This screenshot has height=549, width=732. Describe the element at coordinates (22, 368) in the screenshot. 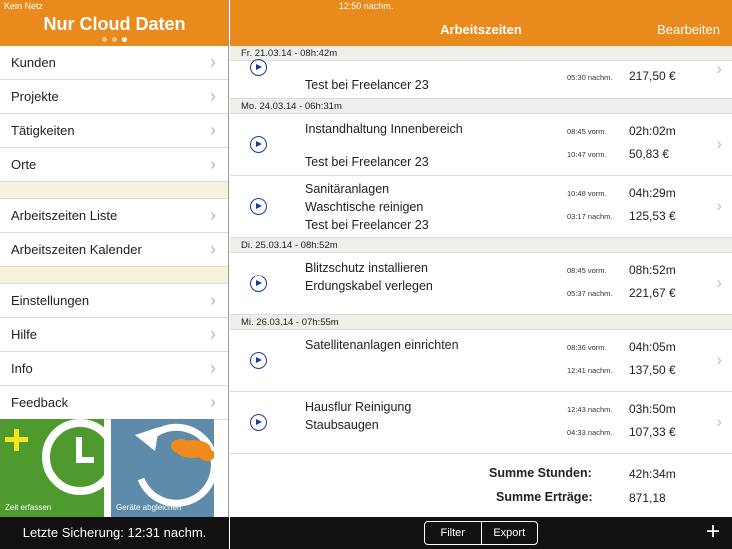

I see `menu-item-label: Info` at that location.